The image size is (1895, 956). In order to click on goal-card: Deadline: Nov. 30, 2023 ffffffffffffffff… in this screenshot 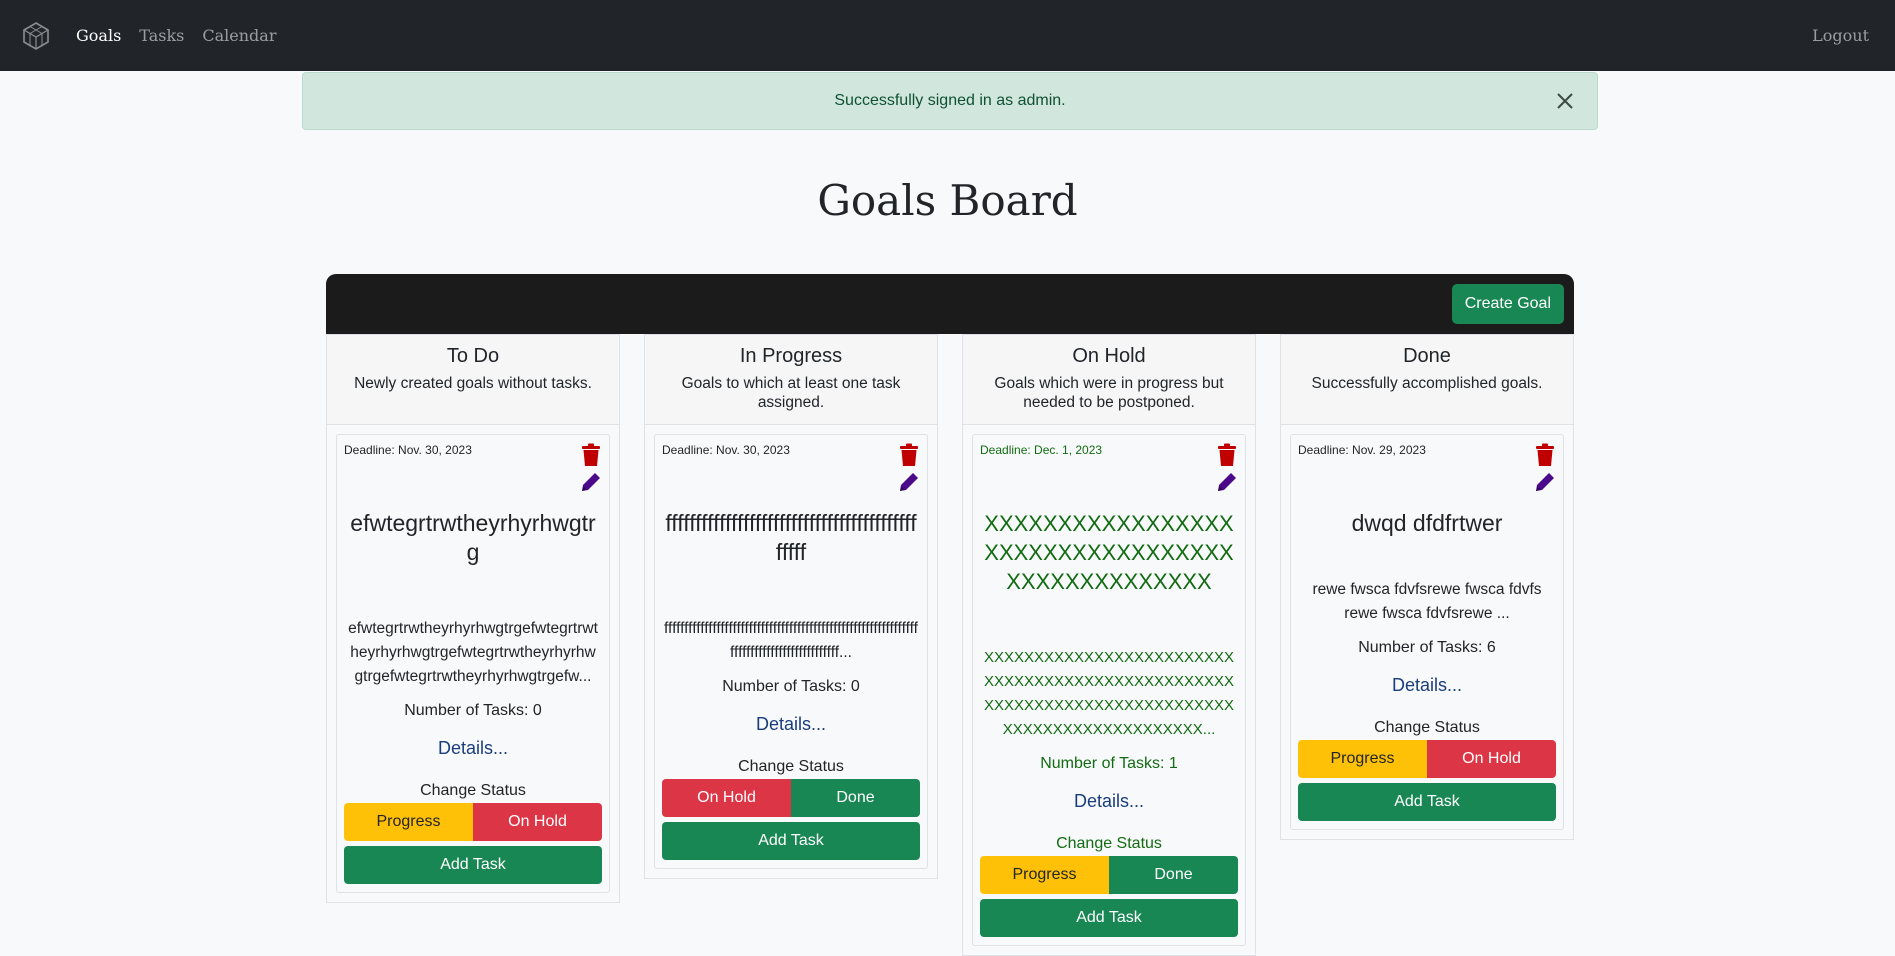, I will do `click(791, 651)`.